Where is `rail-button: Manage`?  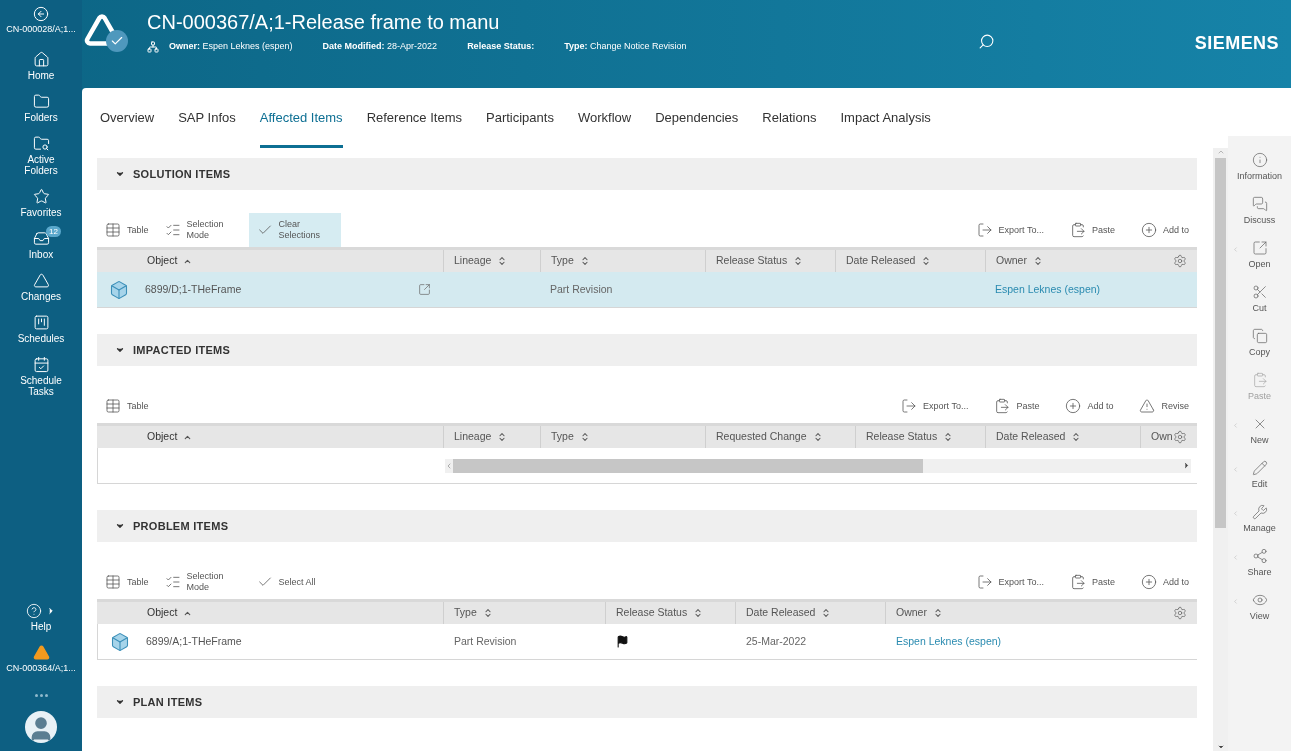 rail-button: Manage is located at coordinates (1259, 520).